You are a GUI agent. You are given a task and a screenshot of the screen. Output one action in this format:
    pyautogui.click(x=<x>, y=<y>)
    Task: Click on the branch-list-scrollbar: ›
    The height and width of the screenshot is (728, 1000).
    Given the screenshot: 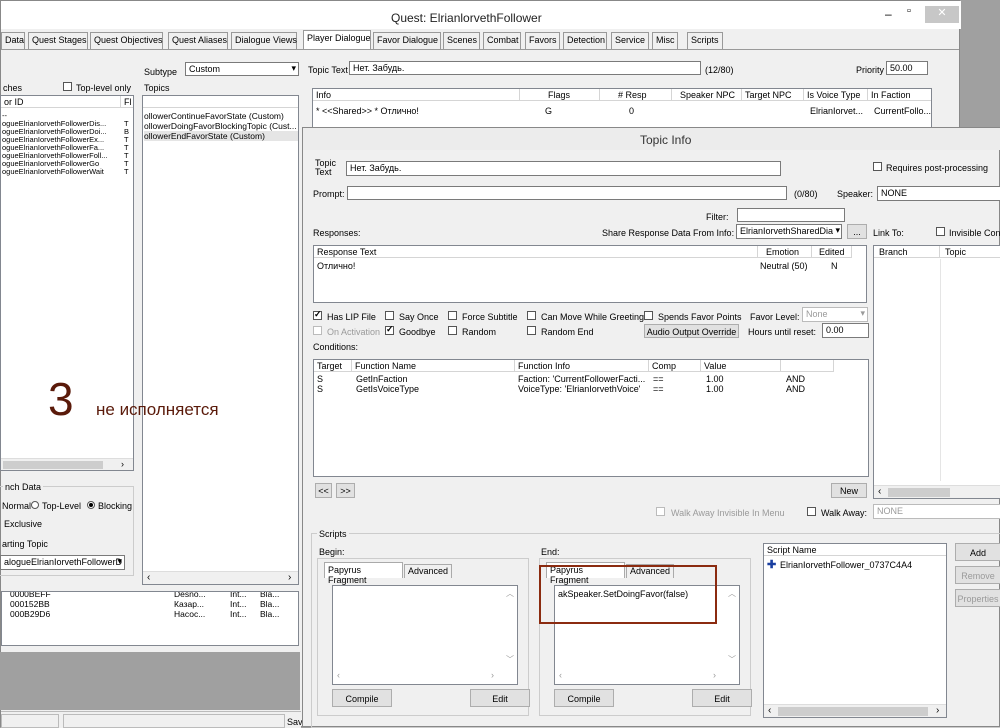 What is the action you would take?
    pyautogui.click(x=67, y=464)
    